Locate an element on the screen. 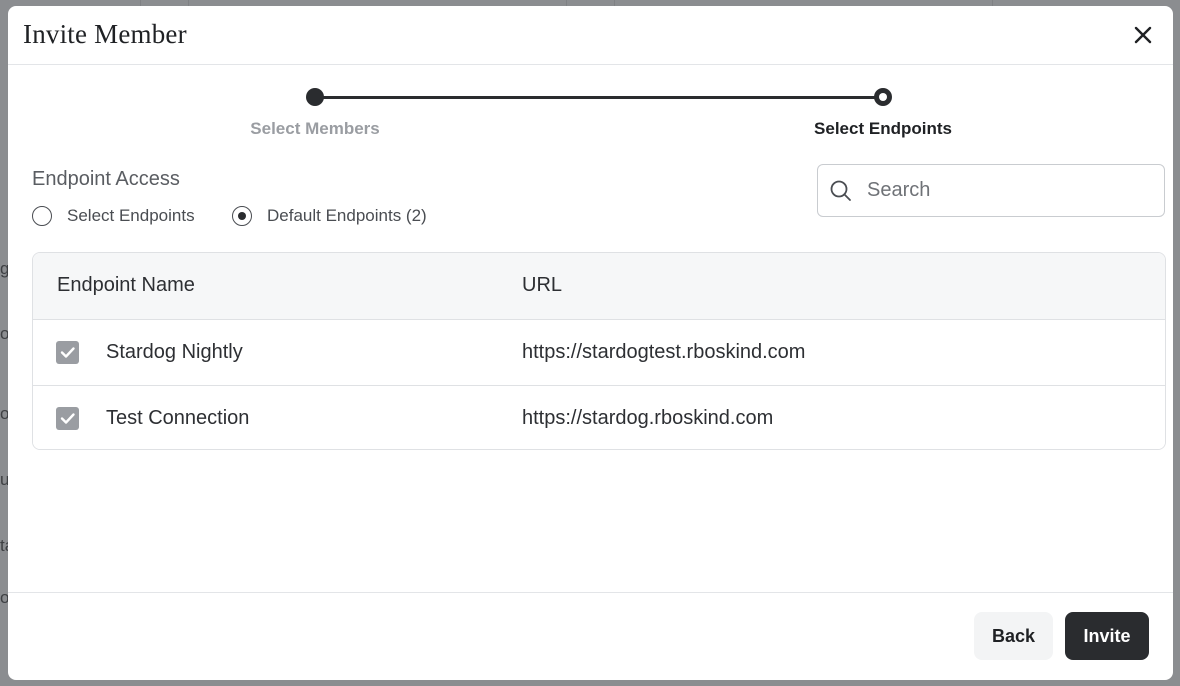 The height and width of the screenshot is (686, 1180). modal-title: Invite Member is located at coordinates (105, 34).